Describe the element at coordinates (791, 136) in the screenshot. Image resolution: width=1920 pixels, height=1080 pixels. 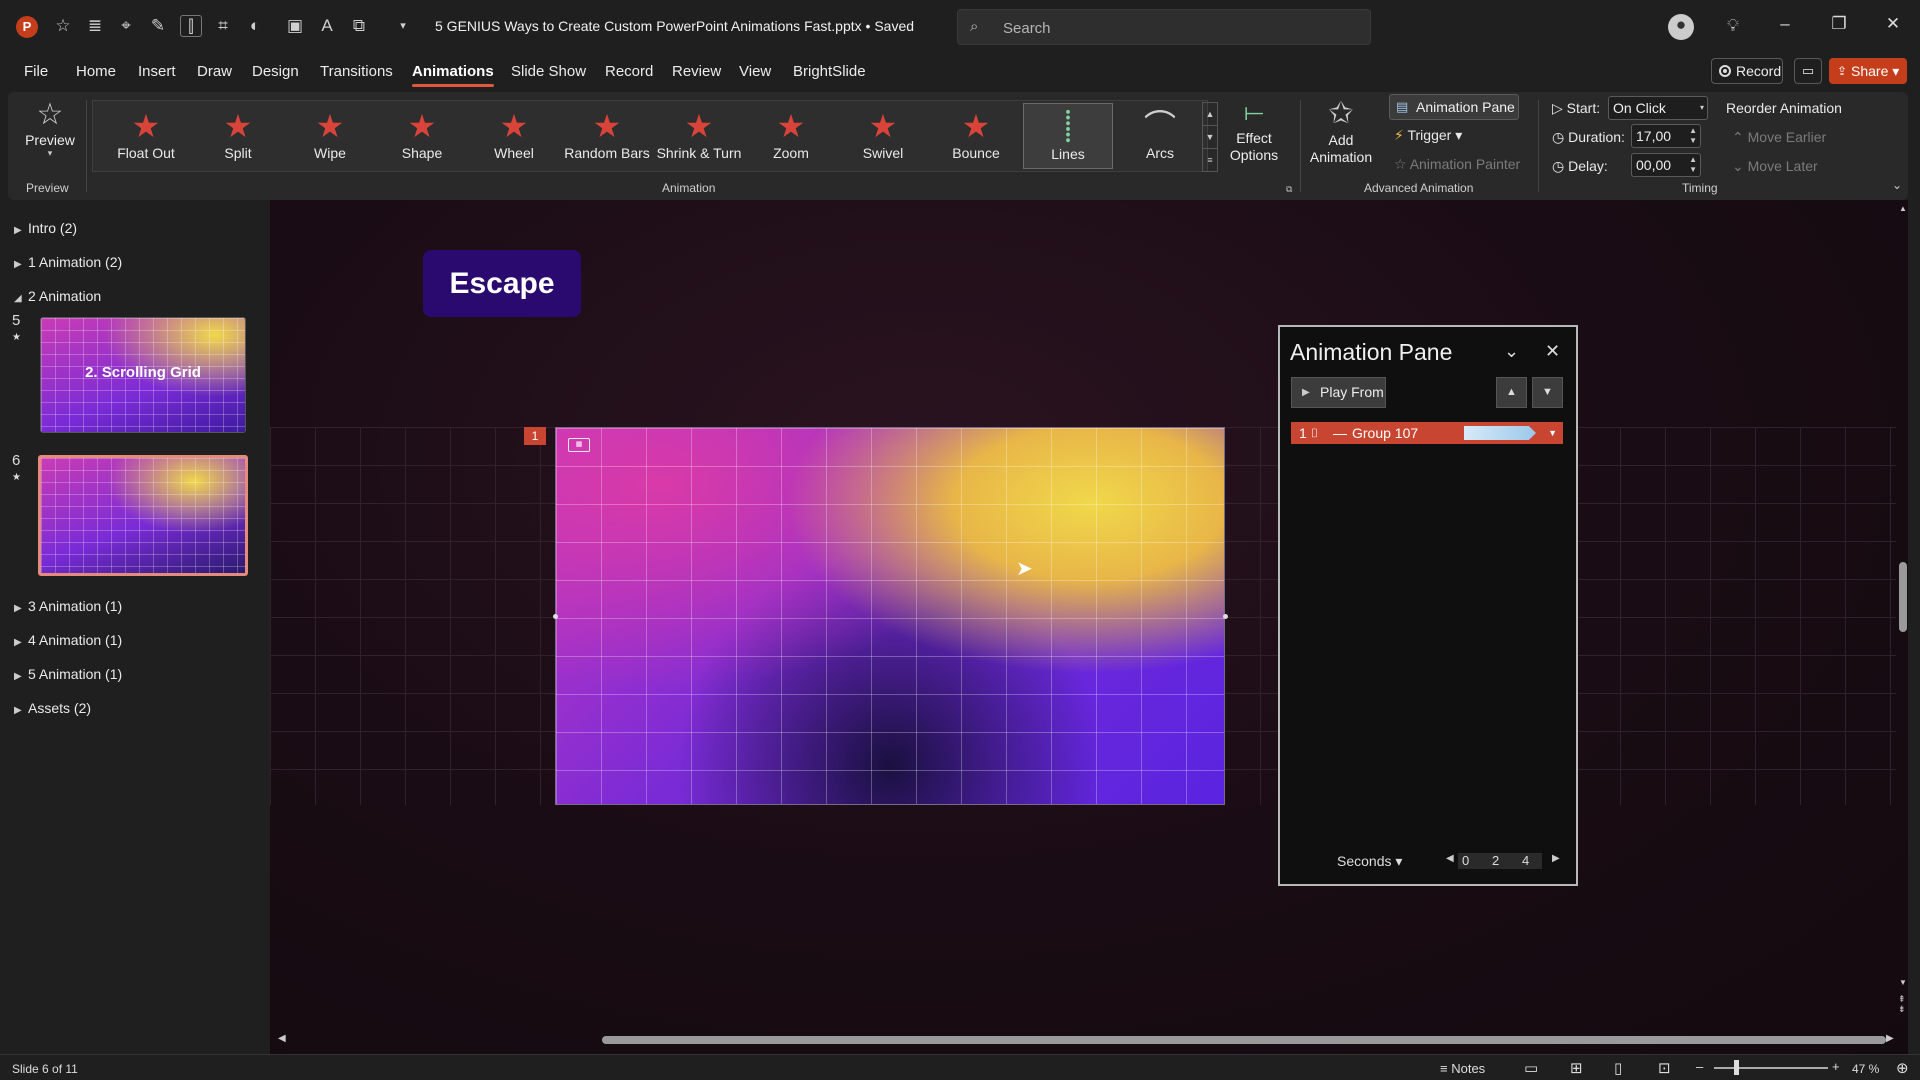
I see `animation-zoom: ★ Zoom` at that location.